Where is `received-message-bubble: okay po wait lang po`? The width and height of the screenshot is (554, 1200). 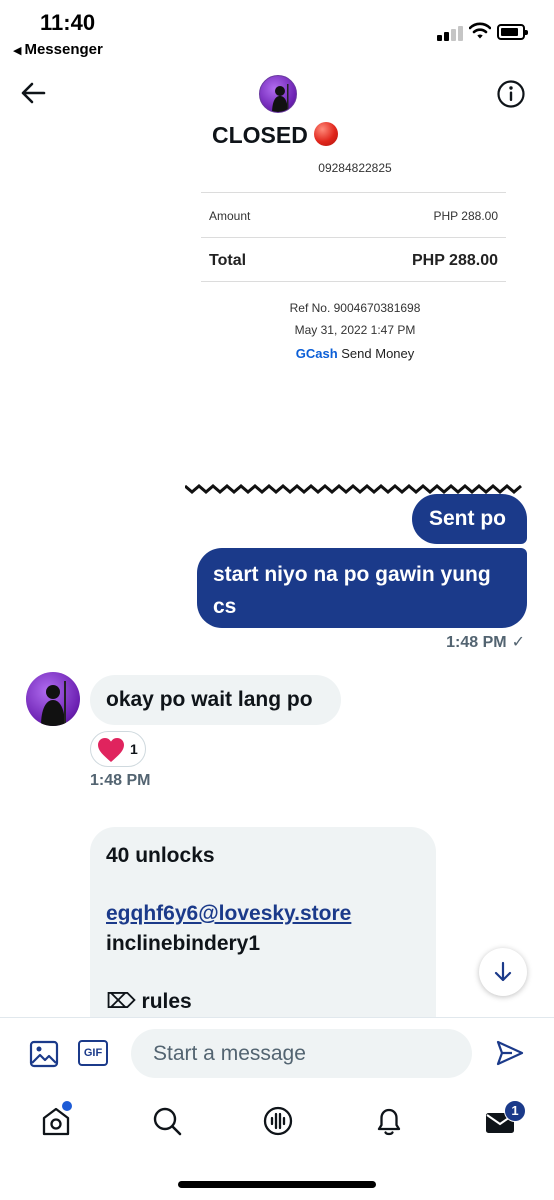 received-message-bubble: okay po wait lang po is located at coordinates (215, 700).